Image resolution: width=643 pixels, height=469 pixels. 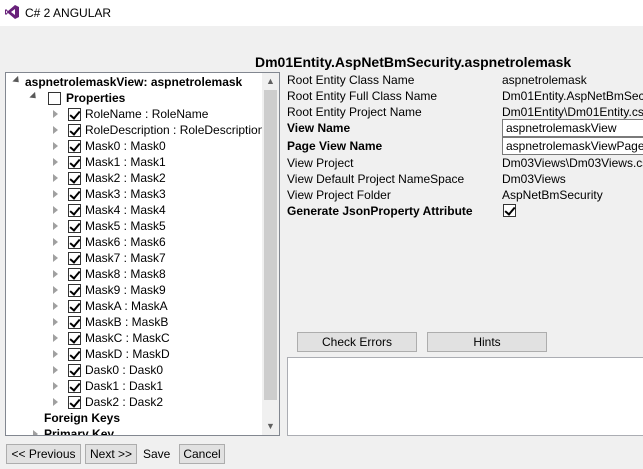 I want to click on primary-key-label: Primary Key, so click(x=79, y=431).